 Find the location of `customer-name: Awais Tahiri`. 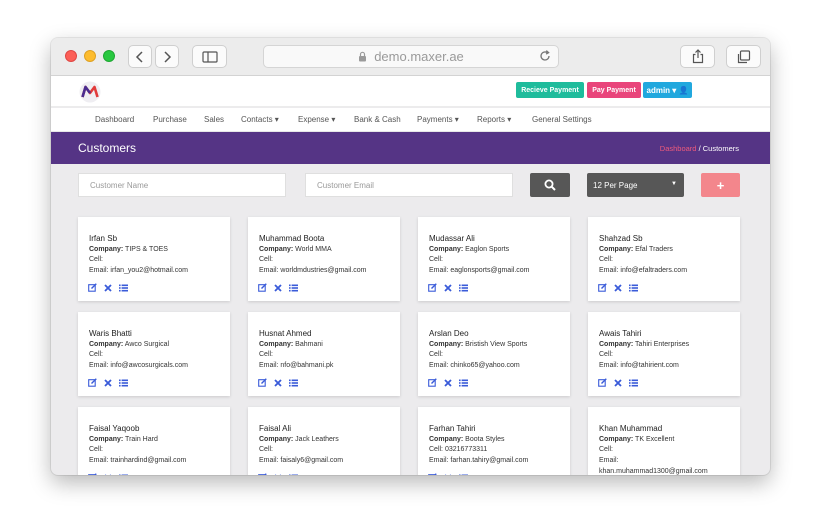

customer-name: Awais Tahiri is located at coordinates (620, 333).